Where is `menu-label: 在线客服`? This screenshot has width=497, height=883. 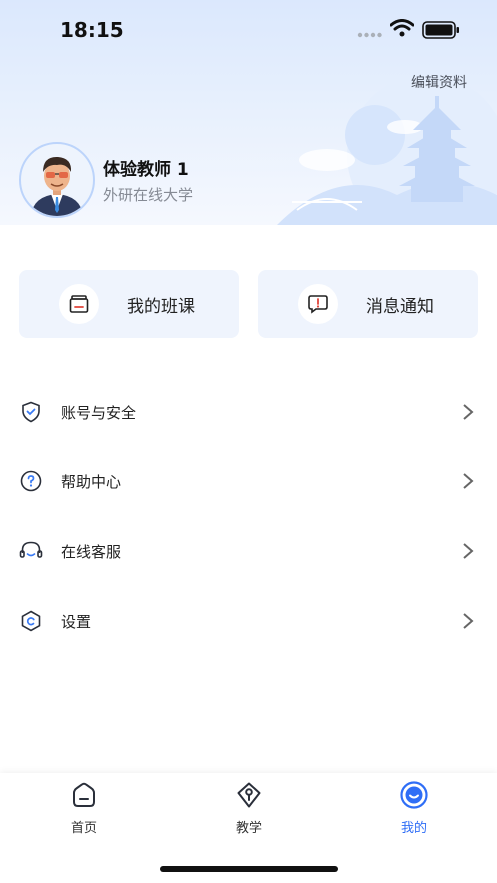 menu-label: 在线客服 is located at coordinates (91, 551).